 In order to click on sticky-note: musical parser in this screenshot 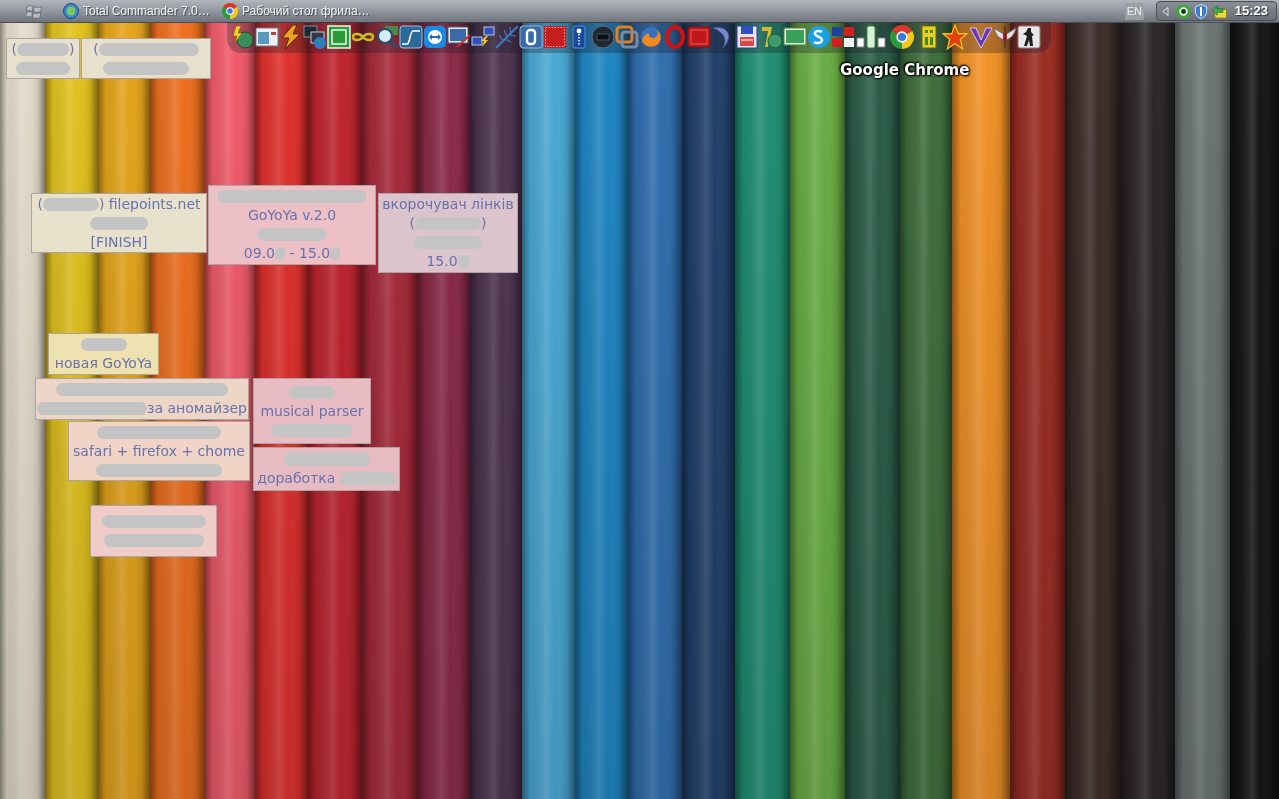, I will do `click(312, 411)`.